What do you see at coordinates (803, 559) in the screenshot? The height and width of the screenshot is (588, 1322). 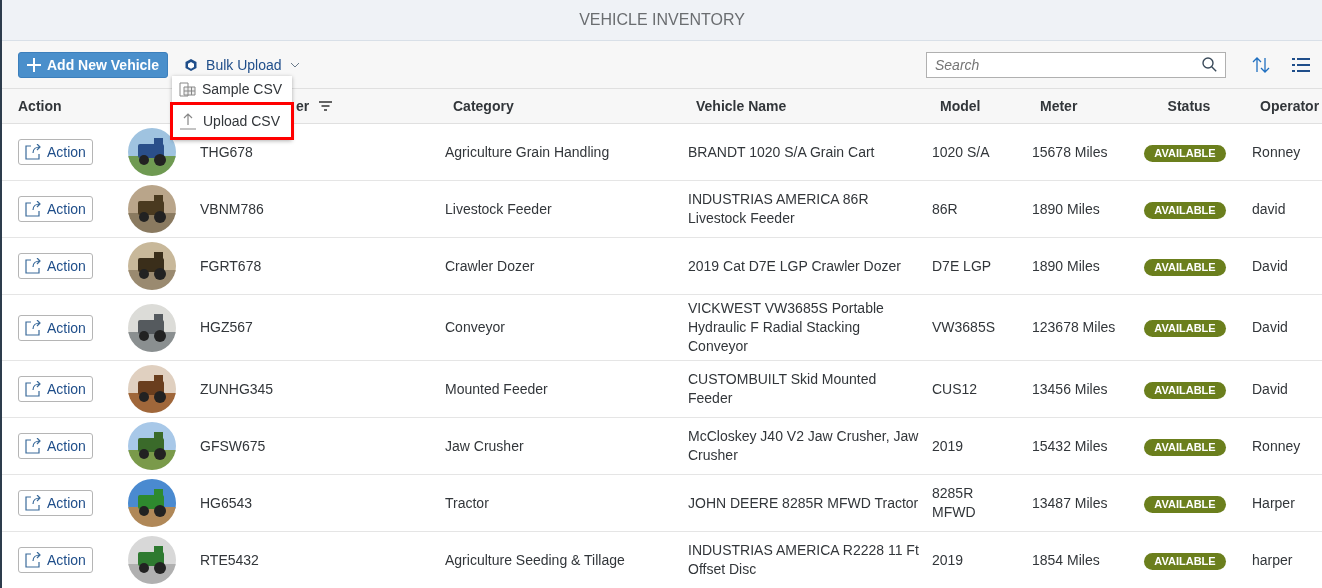 I see `table-cell: INDUSTRIAS AMERICA R2228 11 Ft Offset Disc` at bounding box center [803, 559].